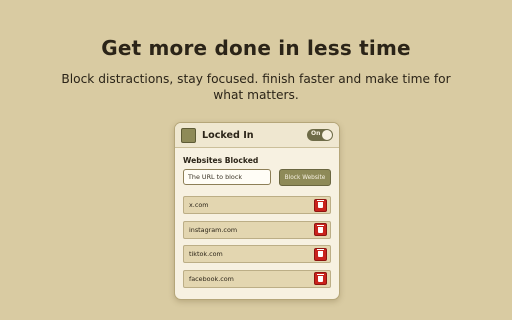  What do you see at coordinates (257, 278) in the screenshot?
I see `blocked-site-item: facebook.com` at bounding box center [257, 278].